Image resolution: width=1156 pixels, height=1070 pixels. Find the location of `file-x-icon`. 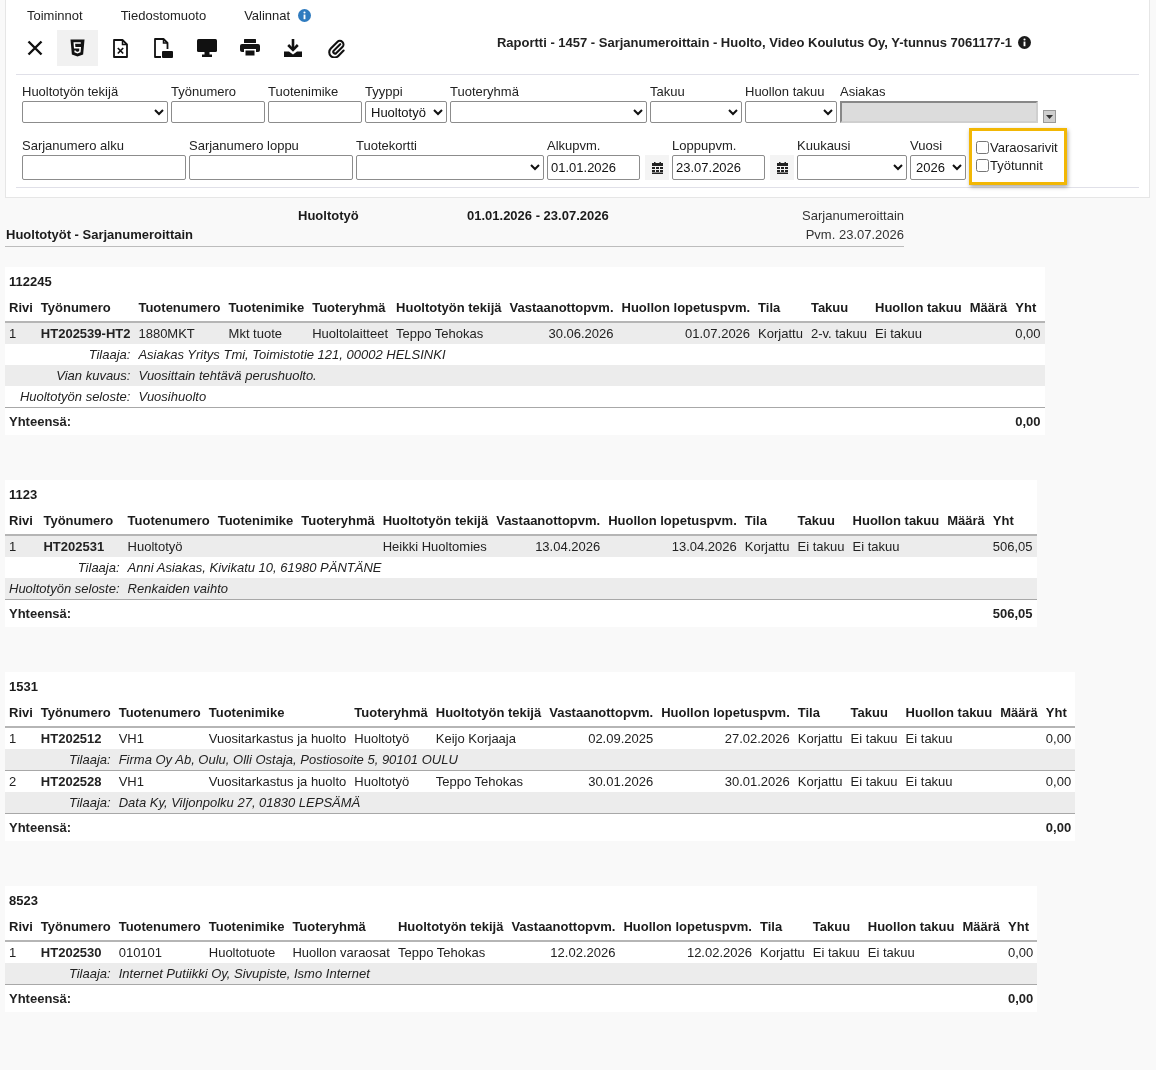

file-x-icon is located at coordinates (120, 48).